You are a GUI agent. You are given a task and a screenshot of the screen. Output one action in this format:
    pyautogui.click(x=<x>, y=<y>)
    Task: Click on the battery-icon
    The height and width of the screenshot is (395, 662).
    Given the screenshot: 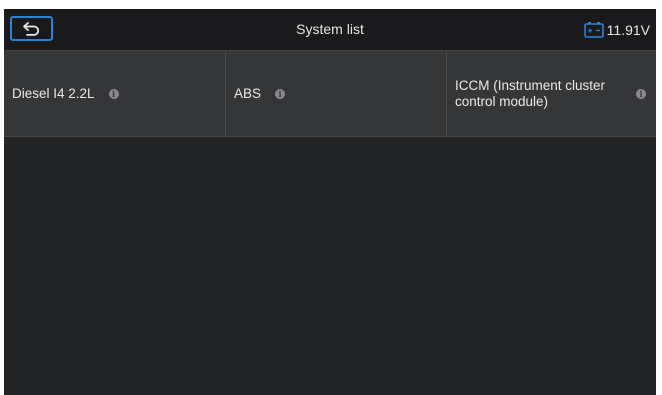 What is the action you would take?
    pyautogui.click(x=593, y=30)
    